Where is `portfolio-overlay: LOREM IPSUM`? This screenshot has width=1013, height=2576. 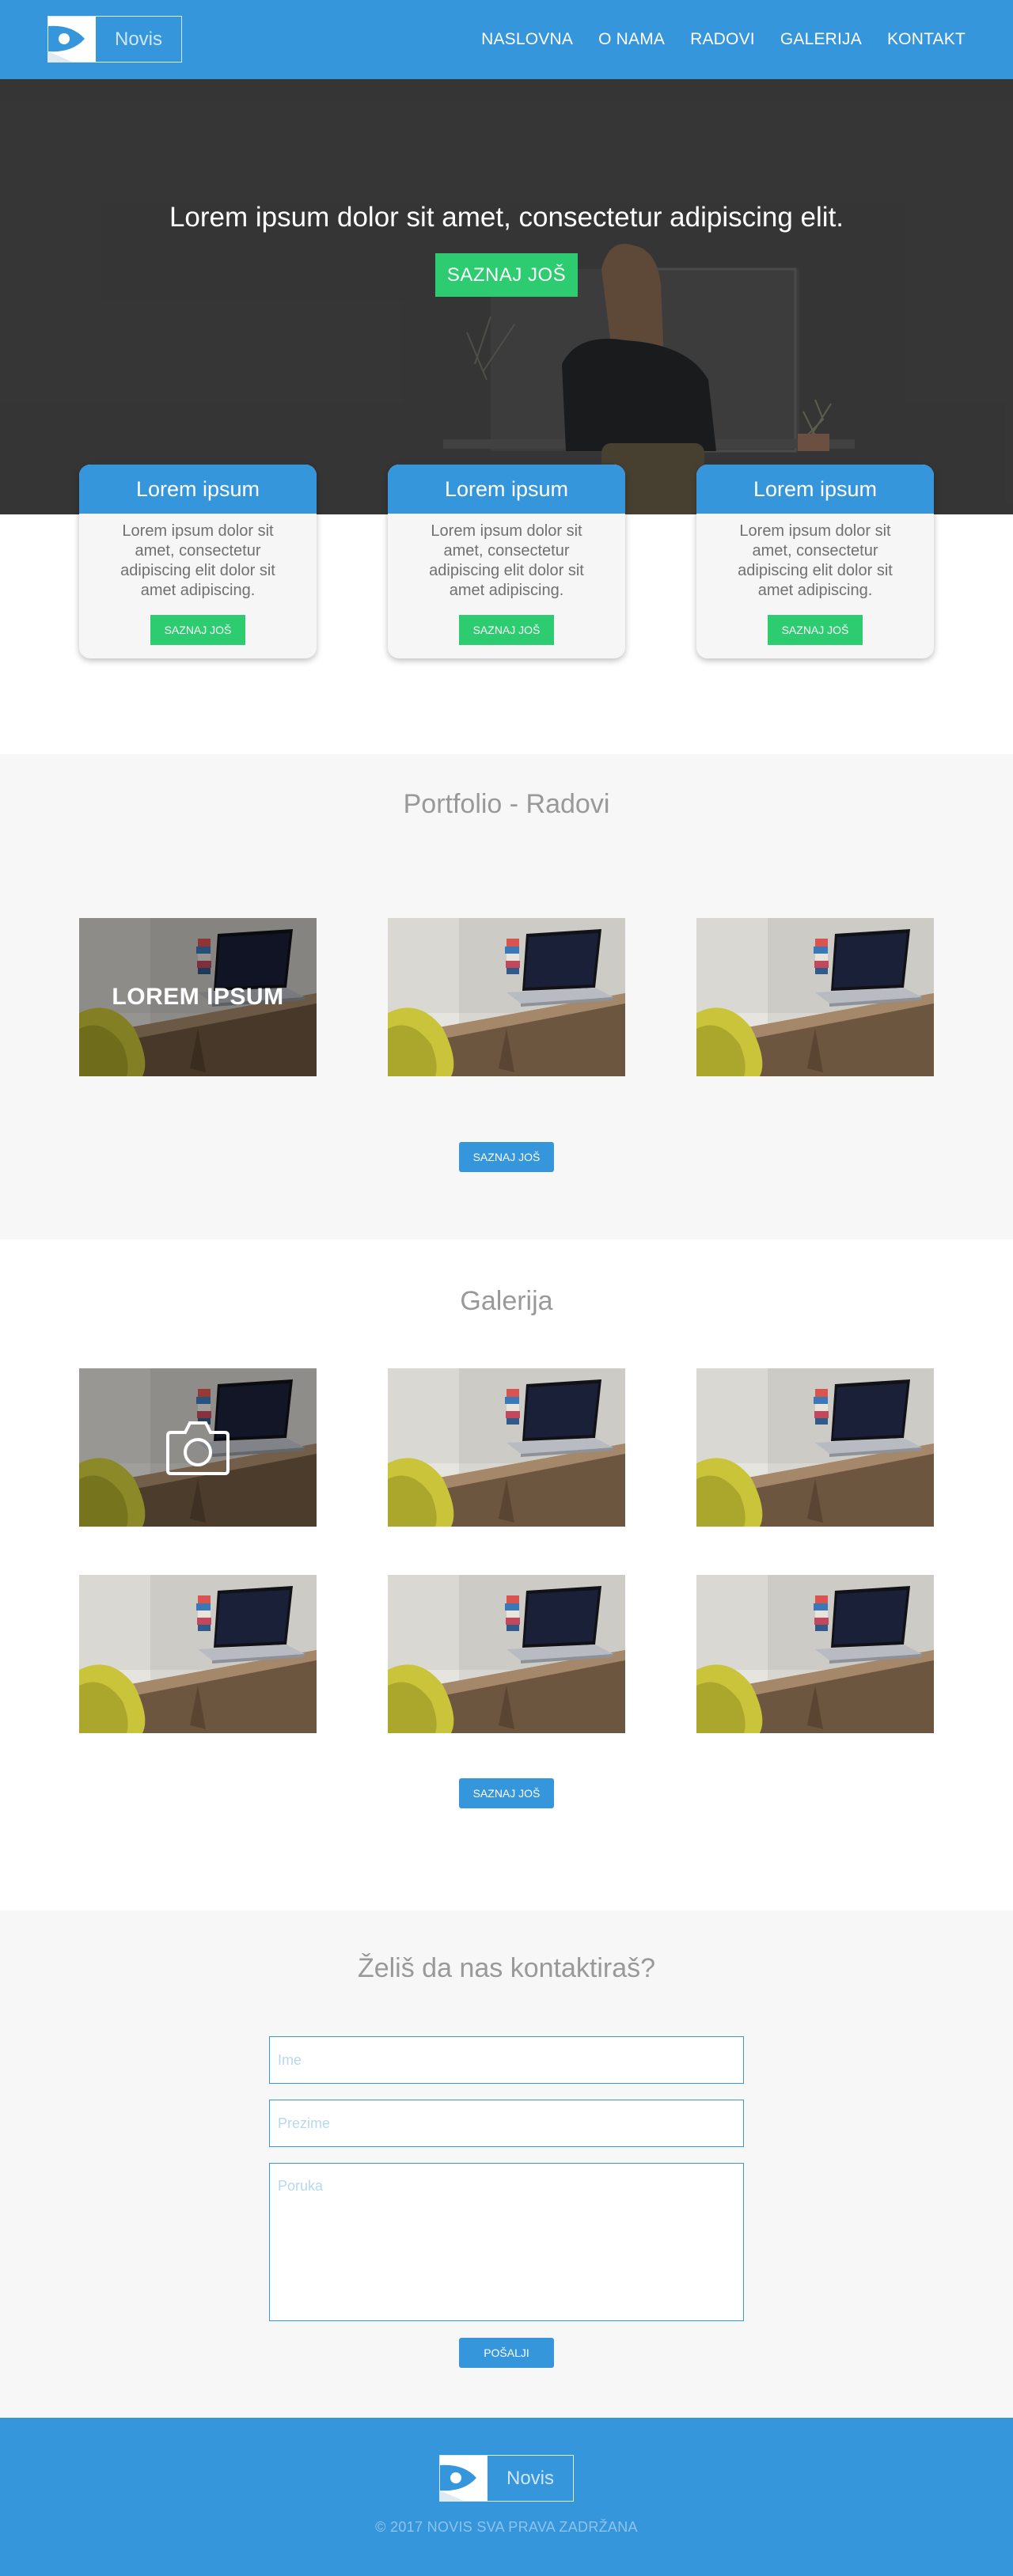 portfolio-overlay: LOREM IPSUM is located at coordinates (198, 997).